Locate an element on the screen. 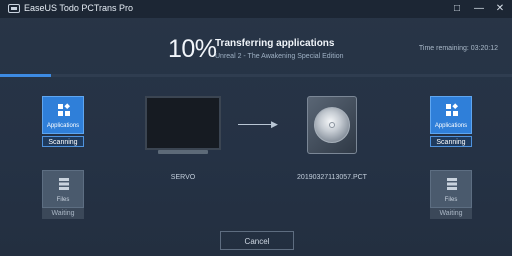 The height and width of the screenshot is (256, 512). disk-spindle is located at coordinates (332, 125).